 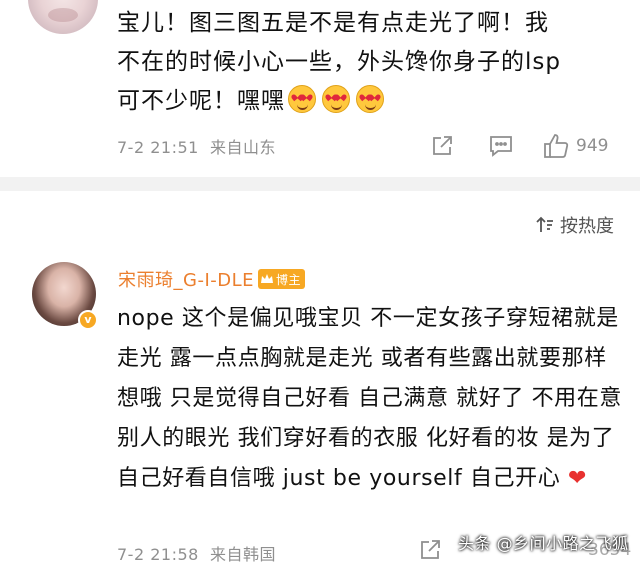 What do you see at coordinates (289, 279) in the screenshot?
I see `author-badge-label: 博主` at bounding box center [289, 279].